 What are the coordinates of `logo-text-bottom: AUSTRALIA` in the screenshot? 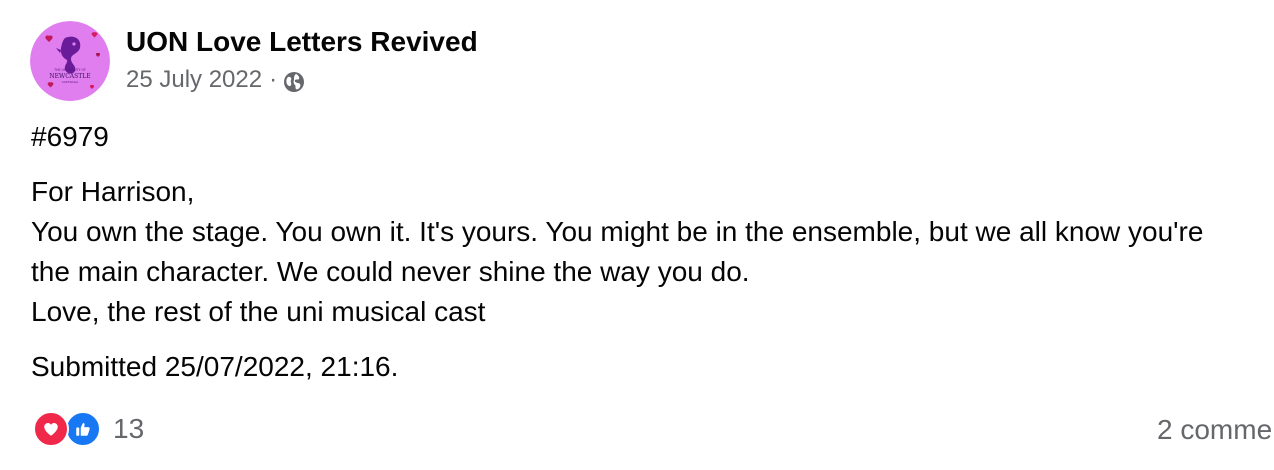 It's located at (71, 82).